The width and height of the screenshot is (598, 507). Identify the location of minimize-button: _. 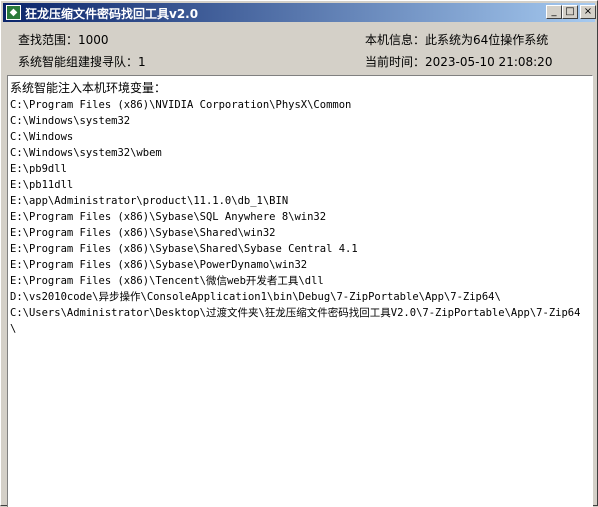
(554, 12).